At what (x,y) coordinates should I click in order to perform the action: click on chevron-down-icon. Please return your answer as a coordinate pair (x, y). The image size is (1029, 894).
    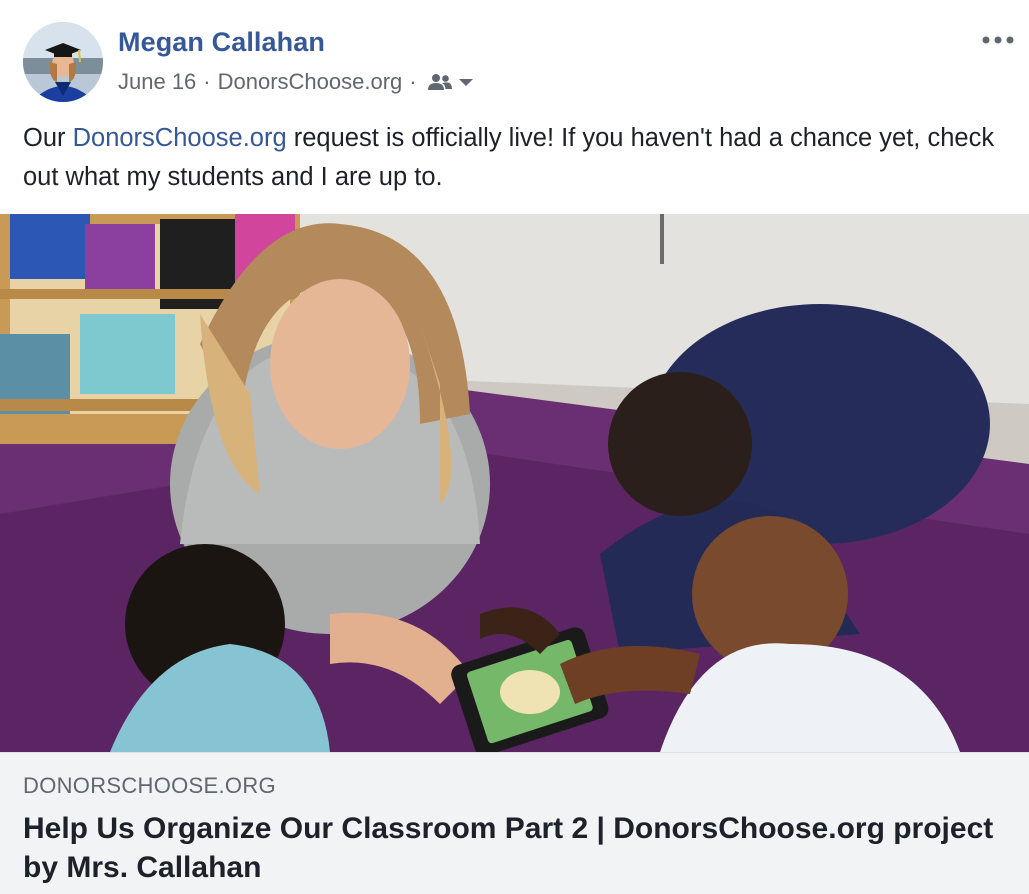
    Looking at the image, I should click on (465, 82).